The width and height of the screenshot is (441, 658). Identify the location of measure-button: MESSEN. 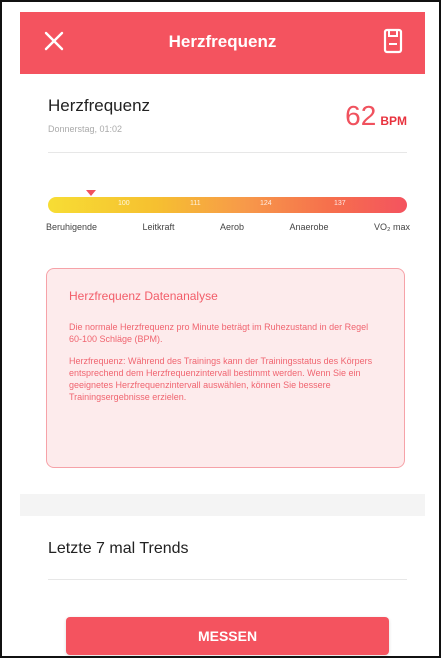
(227, 636).